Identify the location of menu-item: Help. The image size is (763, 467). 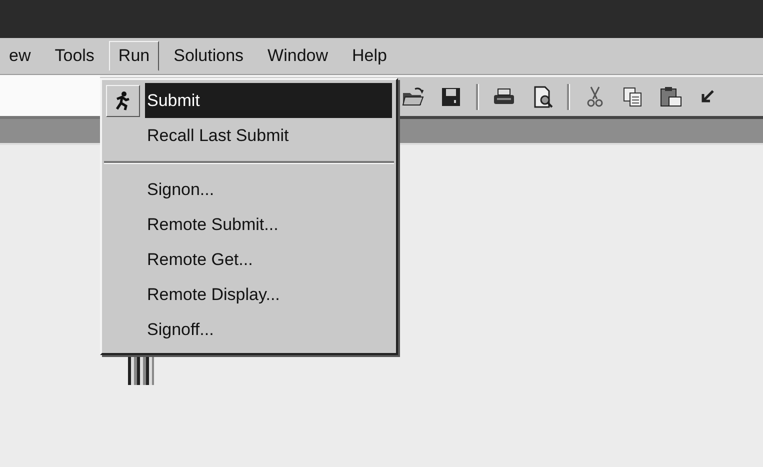
(369, 56).